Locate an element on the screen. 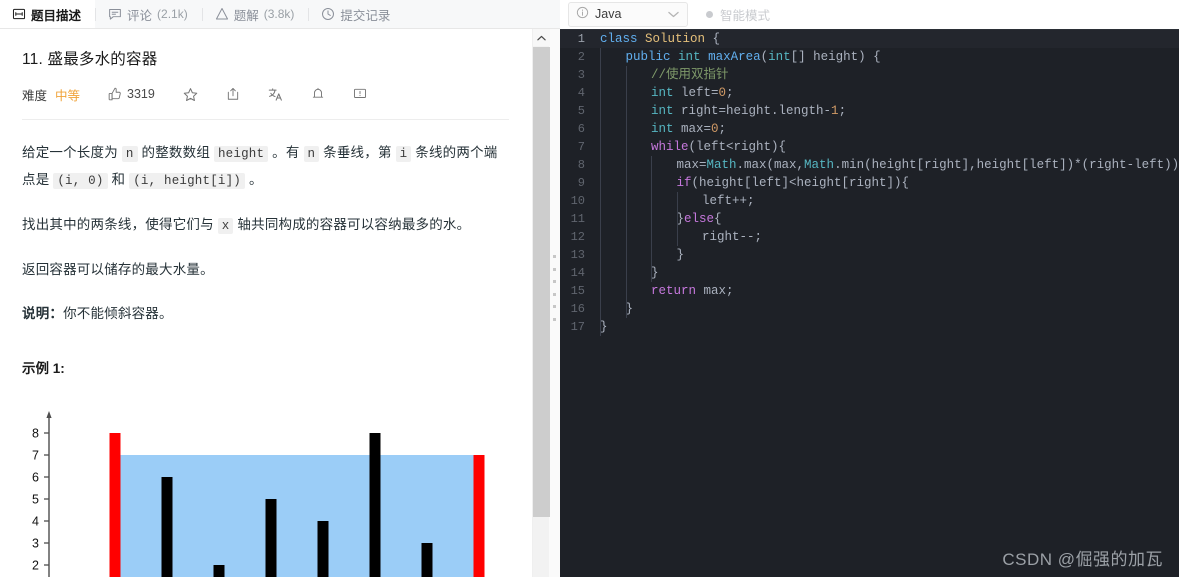 This screenshot has width=1179, height=577. line-content: if(height[left]<height[right]){ is located at coordinates (883, 183).